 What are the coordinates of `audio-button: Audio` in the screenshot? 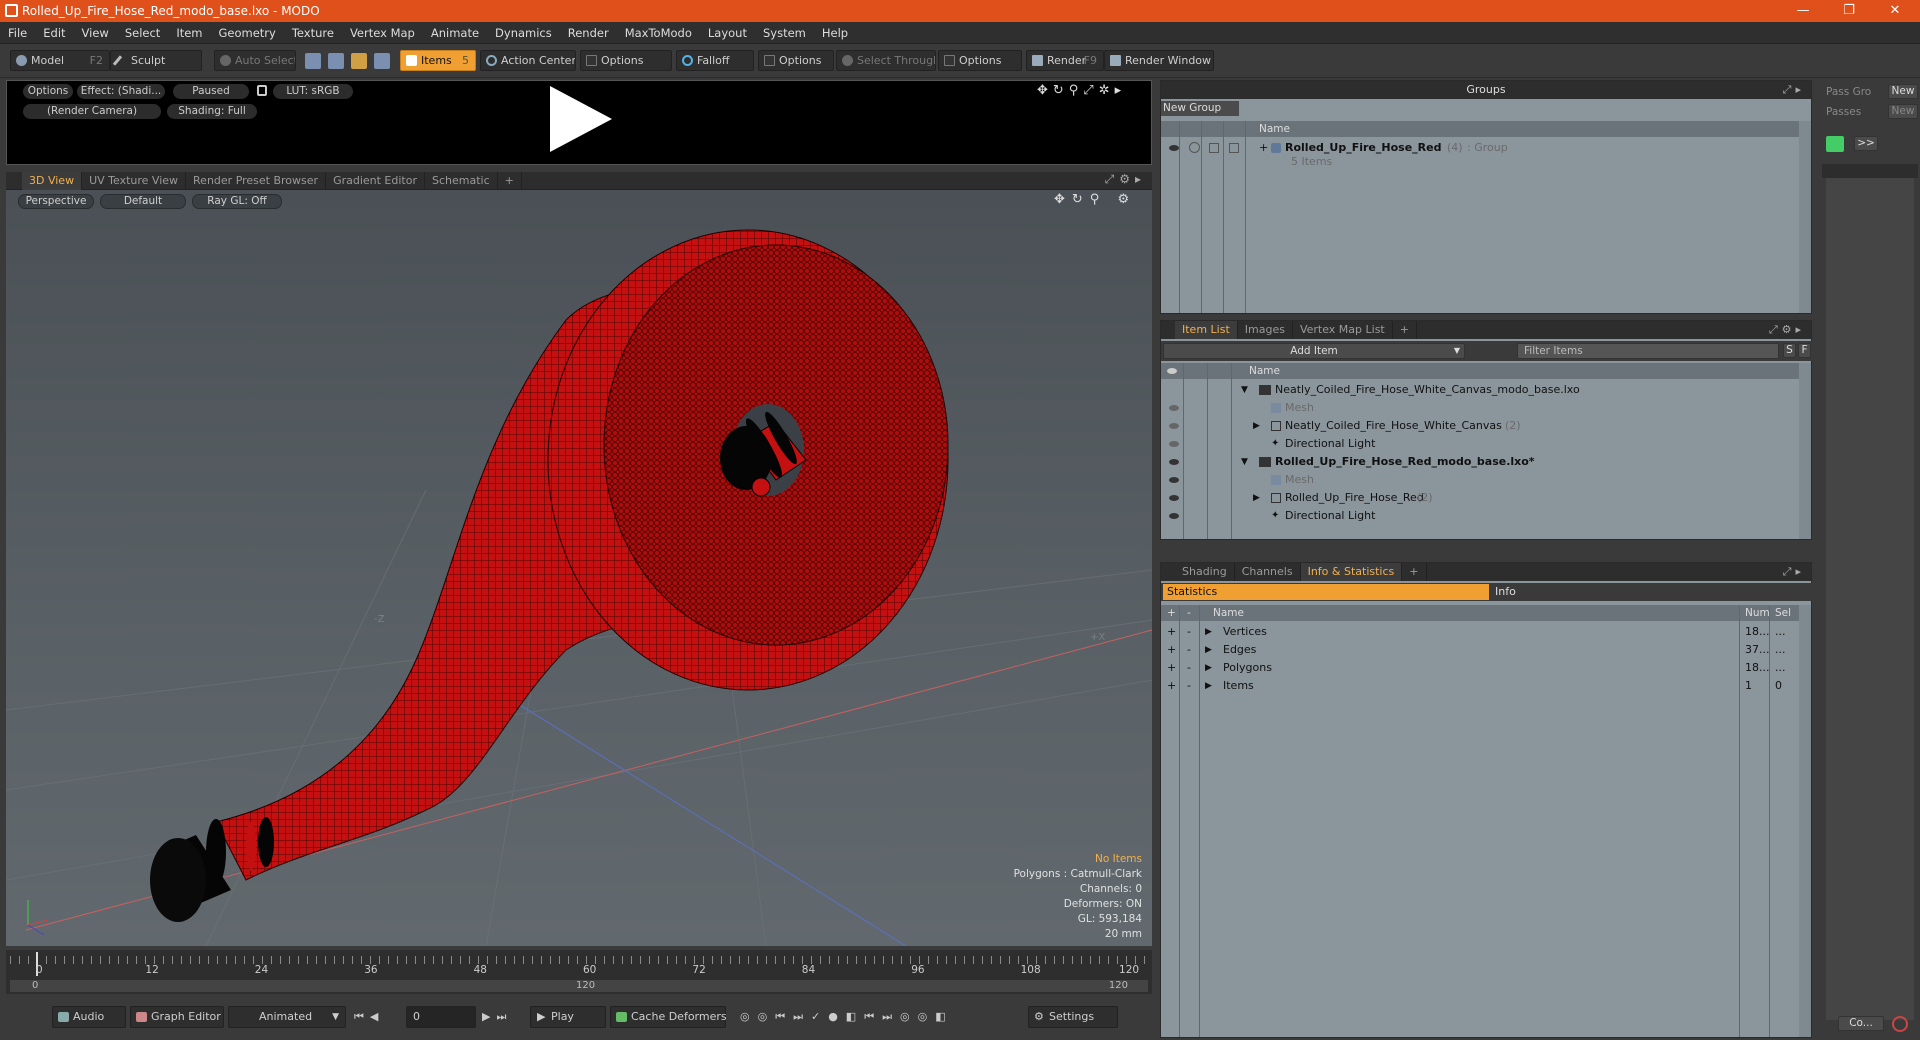 It's located at (89, 1017).